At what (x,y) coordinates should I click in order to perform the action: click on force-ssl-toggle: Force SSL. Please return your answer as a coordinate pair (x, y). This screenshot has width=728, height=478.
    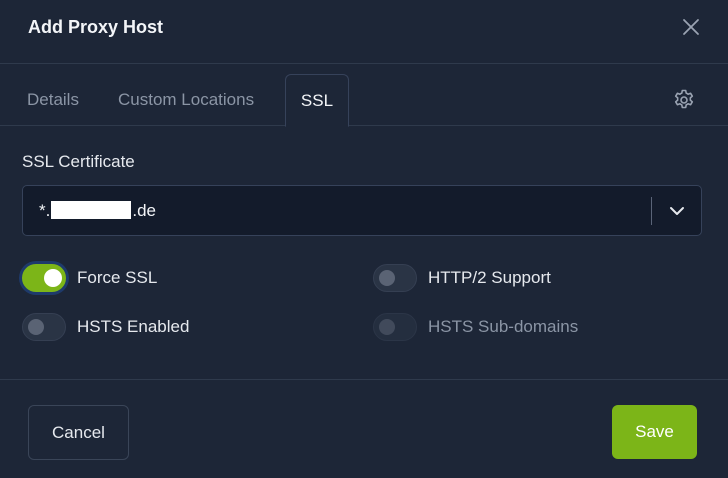
    Looking at the image, I should click on (89, 278).